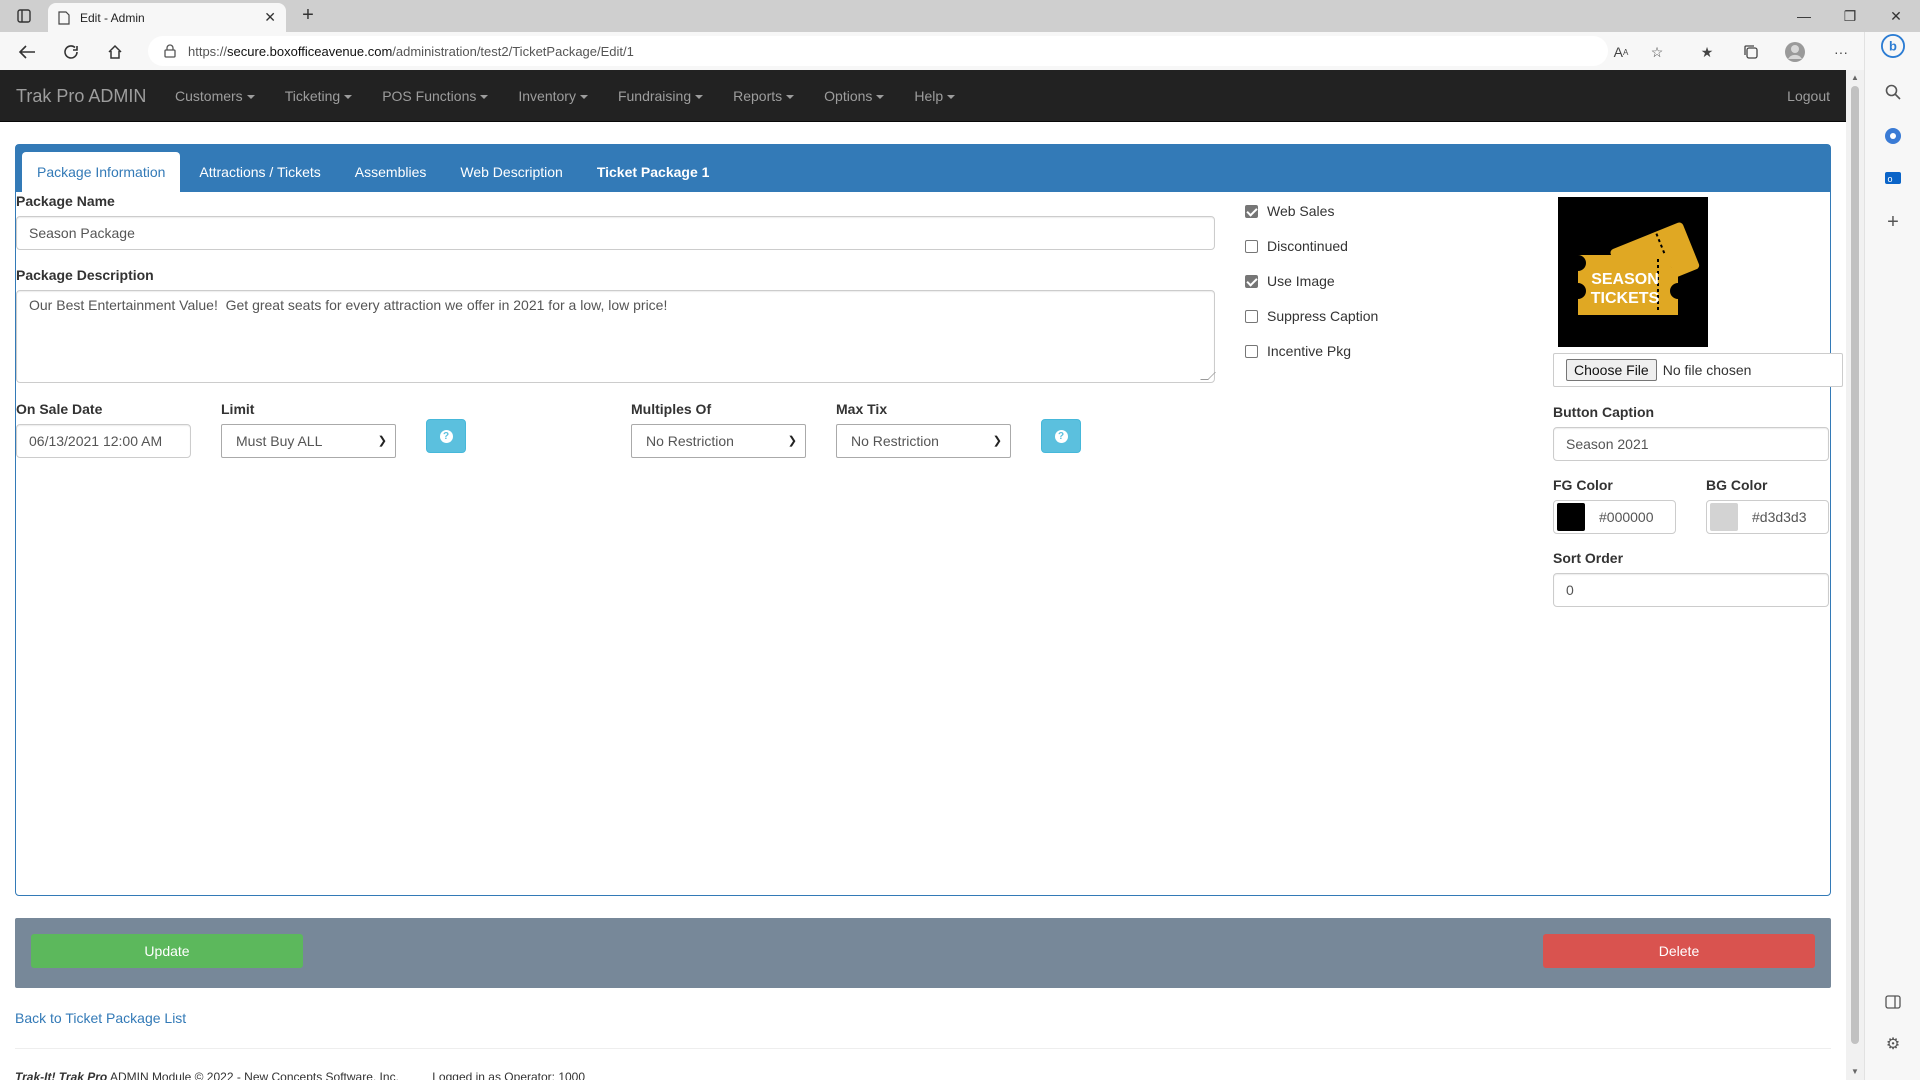 The image size is (1920, 1080). Describe the element at coordinates (391, 172) in the screenshot. I see `tab-assemblies: Assemblies` at that location.